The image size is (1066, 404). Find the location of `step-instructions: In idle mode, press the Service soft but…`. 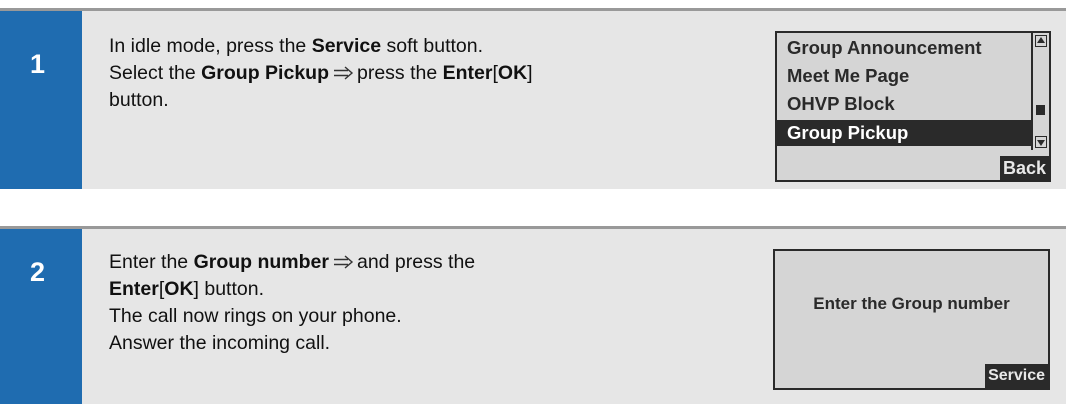

step-instructions: In idle mode, press the Service soft but… is located at coordinates (321, 73).